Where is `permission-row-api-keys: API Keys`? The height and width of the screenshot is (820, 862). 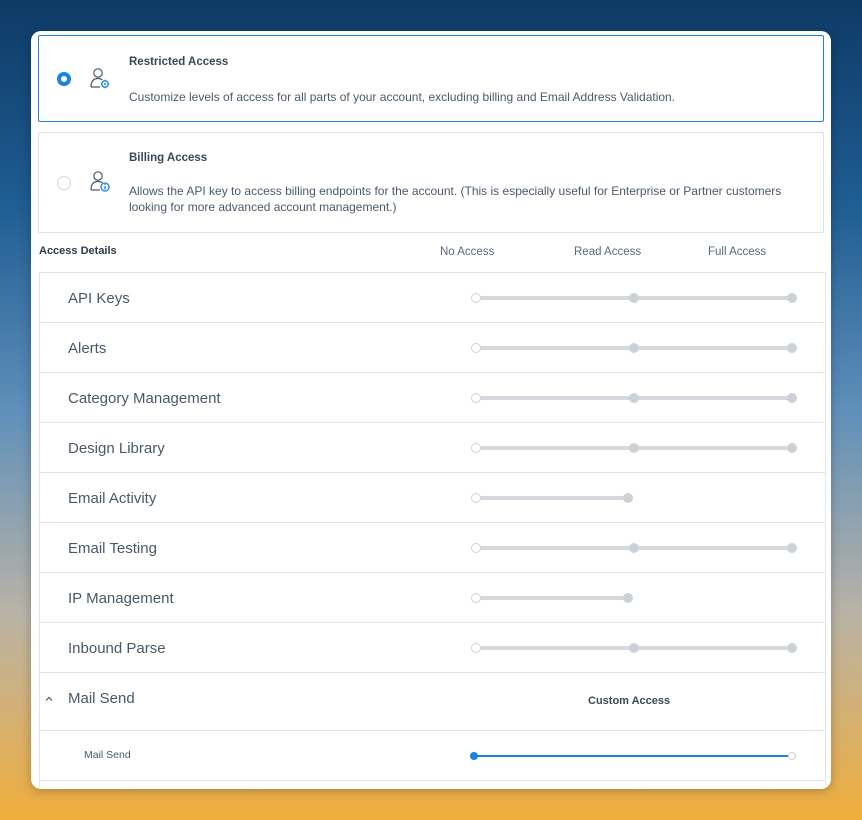 permission-row-api-keys: API Keys is located at coordinates (432, 298).